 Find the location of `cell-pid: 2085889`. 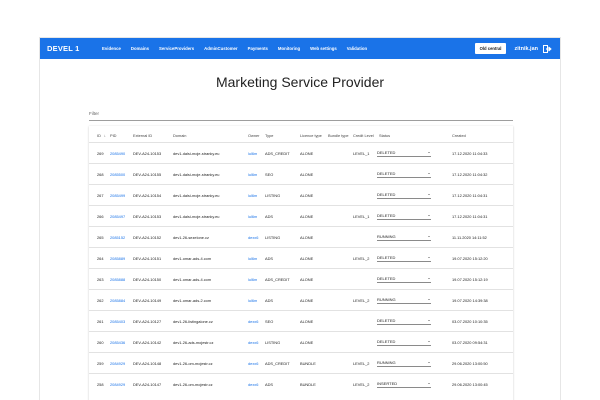

cell-pid: 2085889 is located at coordinates (117, 258).